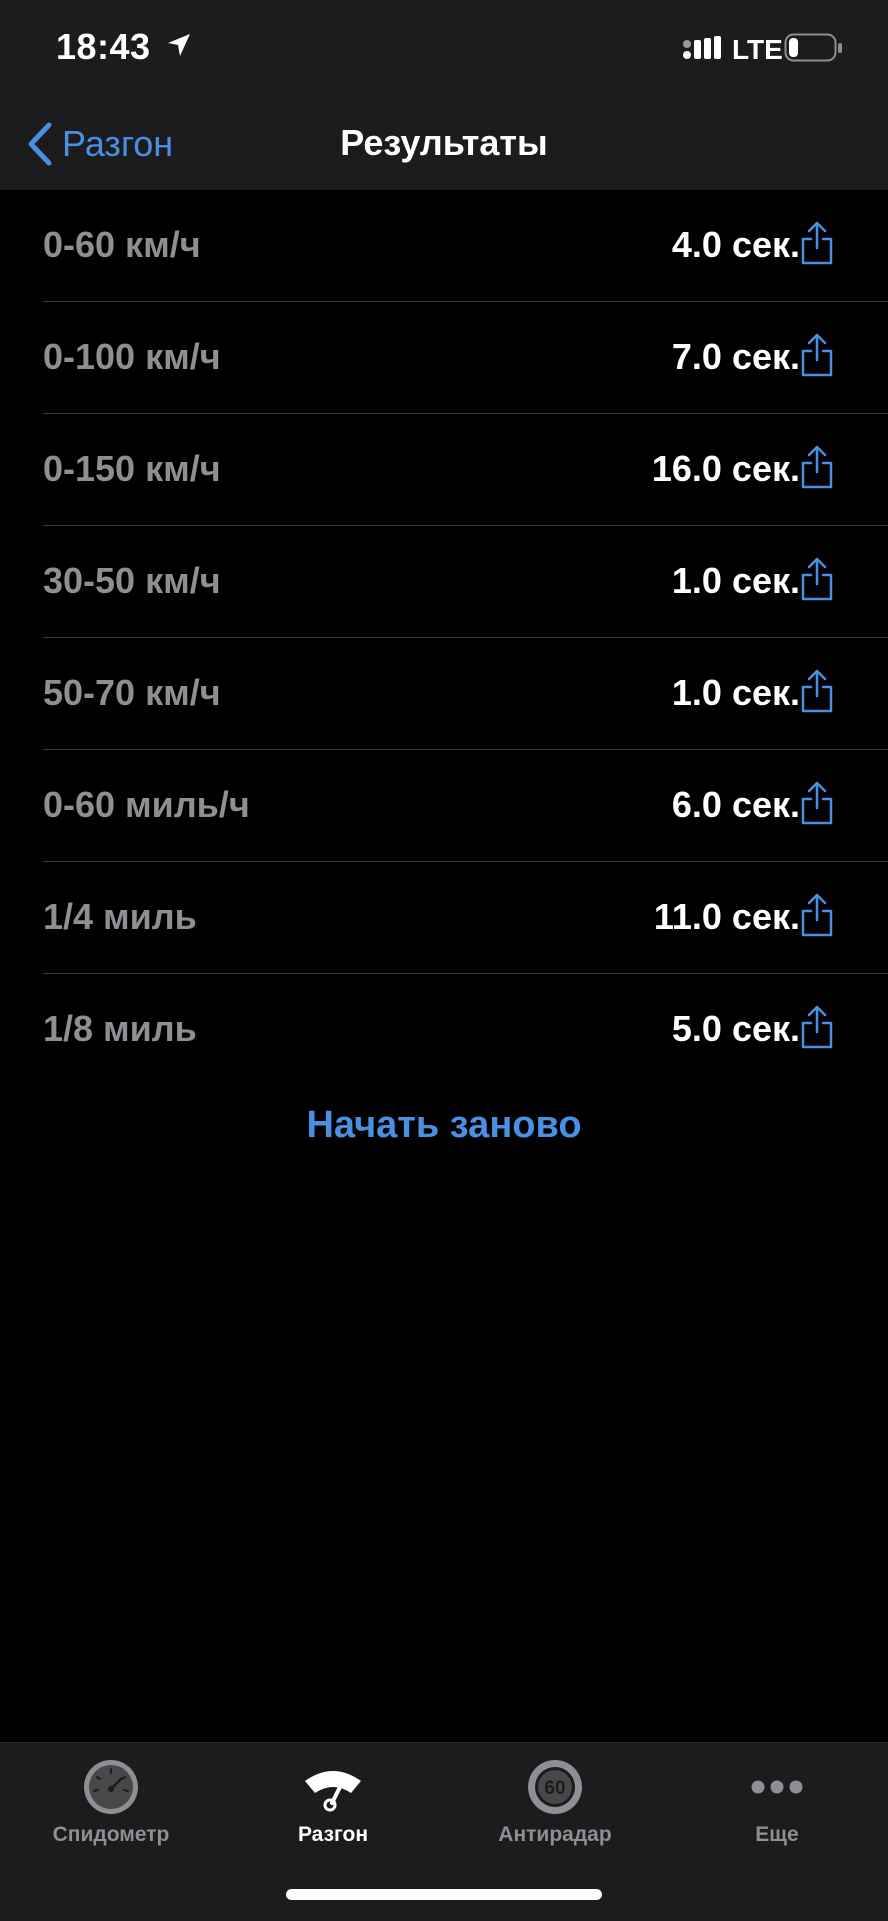 This screenshot has height=1921, width=888. I want to click on result-row: 1/4 миль 11.0 сек., so click(465, 918).